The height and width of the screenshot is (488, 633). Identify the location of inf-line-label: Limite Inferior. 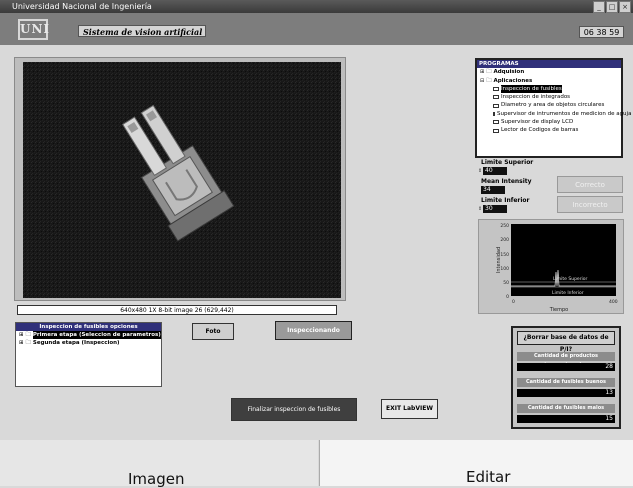
(568, 293).